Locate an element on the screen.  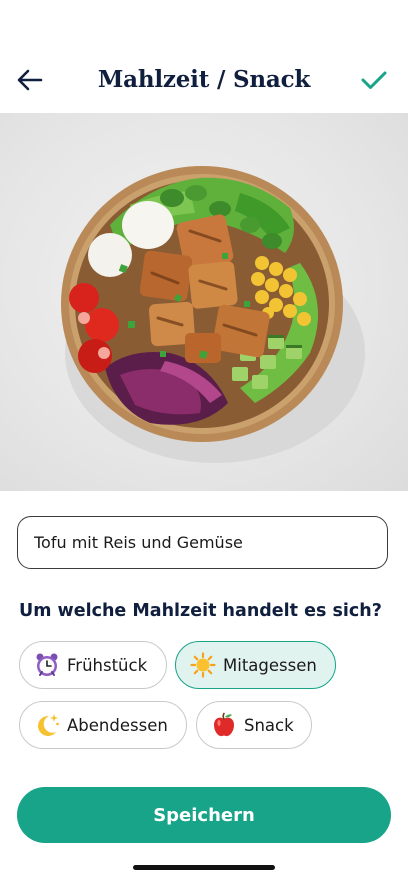
chip-abendessen: Abendessen is located at coordinates (103, 725).